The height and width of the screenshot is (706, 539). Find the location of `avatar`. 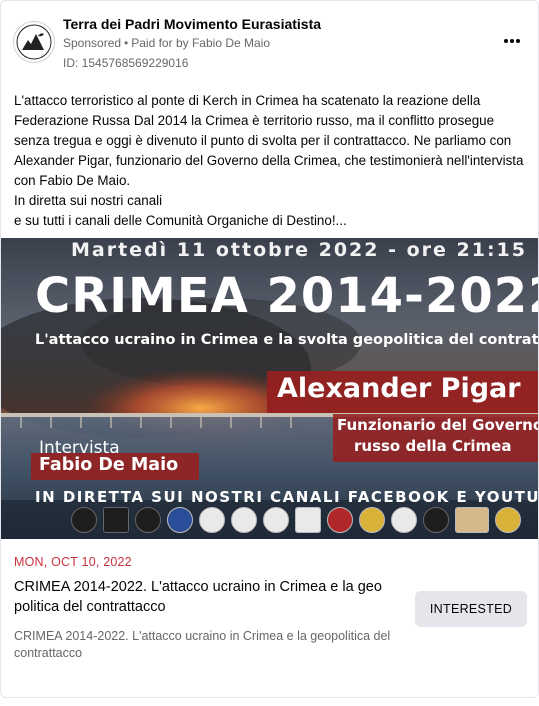

avatar is located at coordinates (34, 42).